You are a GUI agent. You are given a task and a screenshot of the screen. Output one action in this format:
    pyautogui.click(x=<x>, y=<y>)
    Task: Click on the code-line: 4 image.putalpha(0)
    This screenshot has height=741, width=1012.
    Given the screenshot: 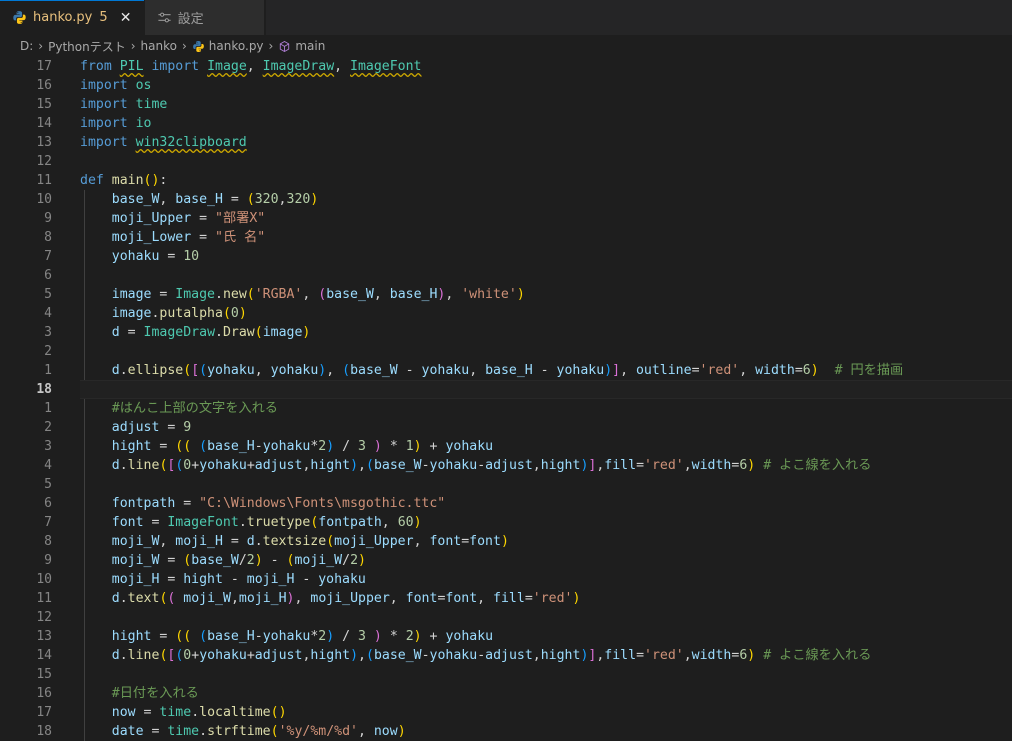 What is the action you would take?
    pyautogui.click(x=506, y=313)
    